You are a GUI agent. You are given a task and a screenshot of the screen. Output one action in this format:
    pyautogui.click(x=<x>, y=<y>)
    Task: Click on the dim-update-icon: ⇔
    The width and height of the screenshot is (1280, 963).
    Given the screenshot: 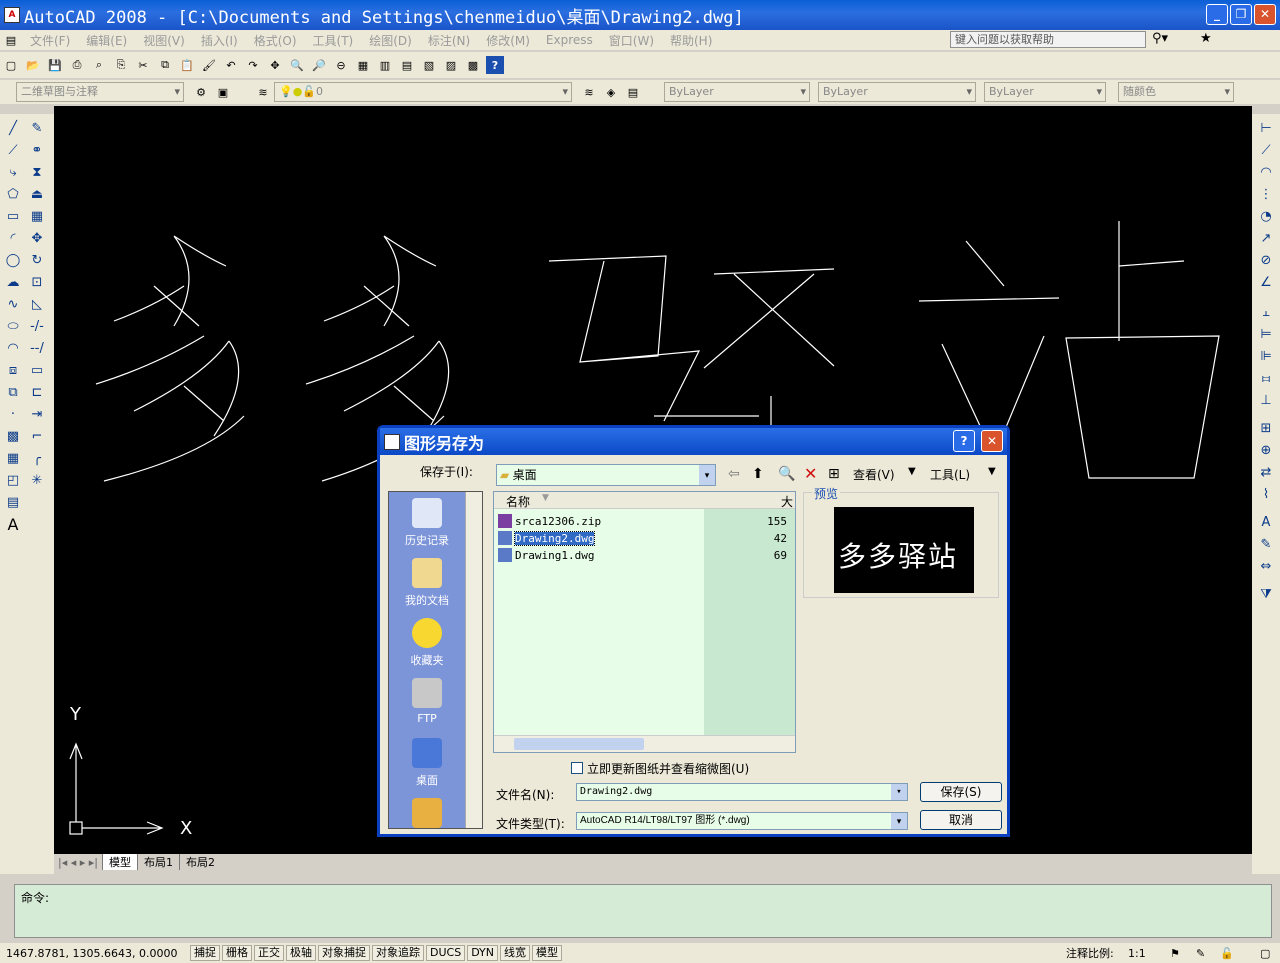 What is the action you would take?
    pyautogui.click(x=1266, y=567)
    